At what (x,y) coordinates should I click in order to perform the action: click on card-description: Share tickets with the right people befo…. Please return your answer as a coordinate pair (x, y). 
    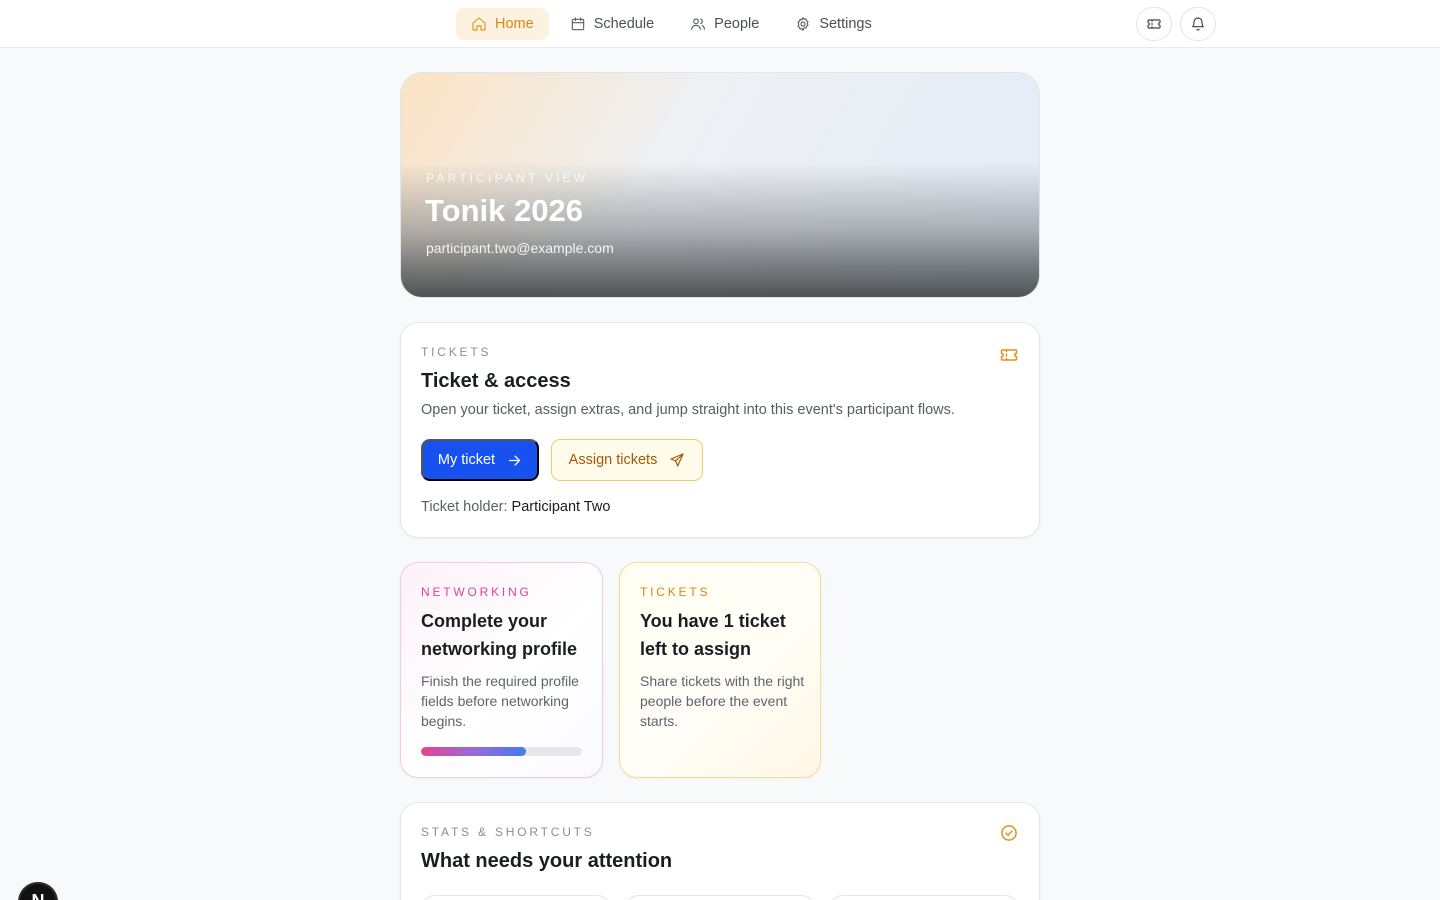
    Looking at the image, I should click on (722, 701).